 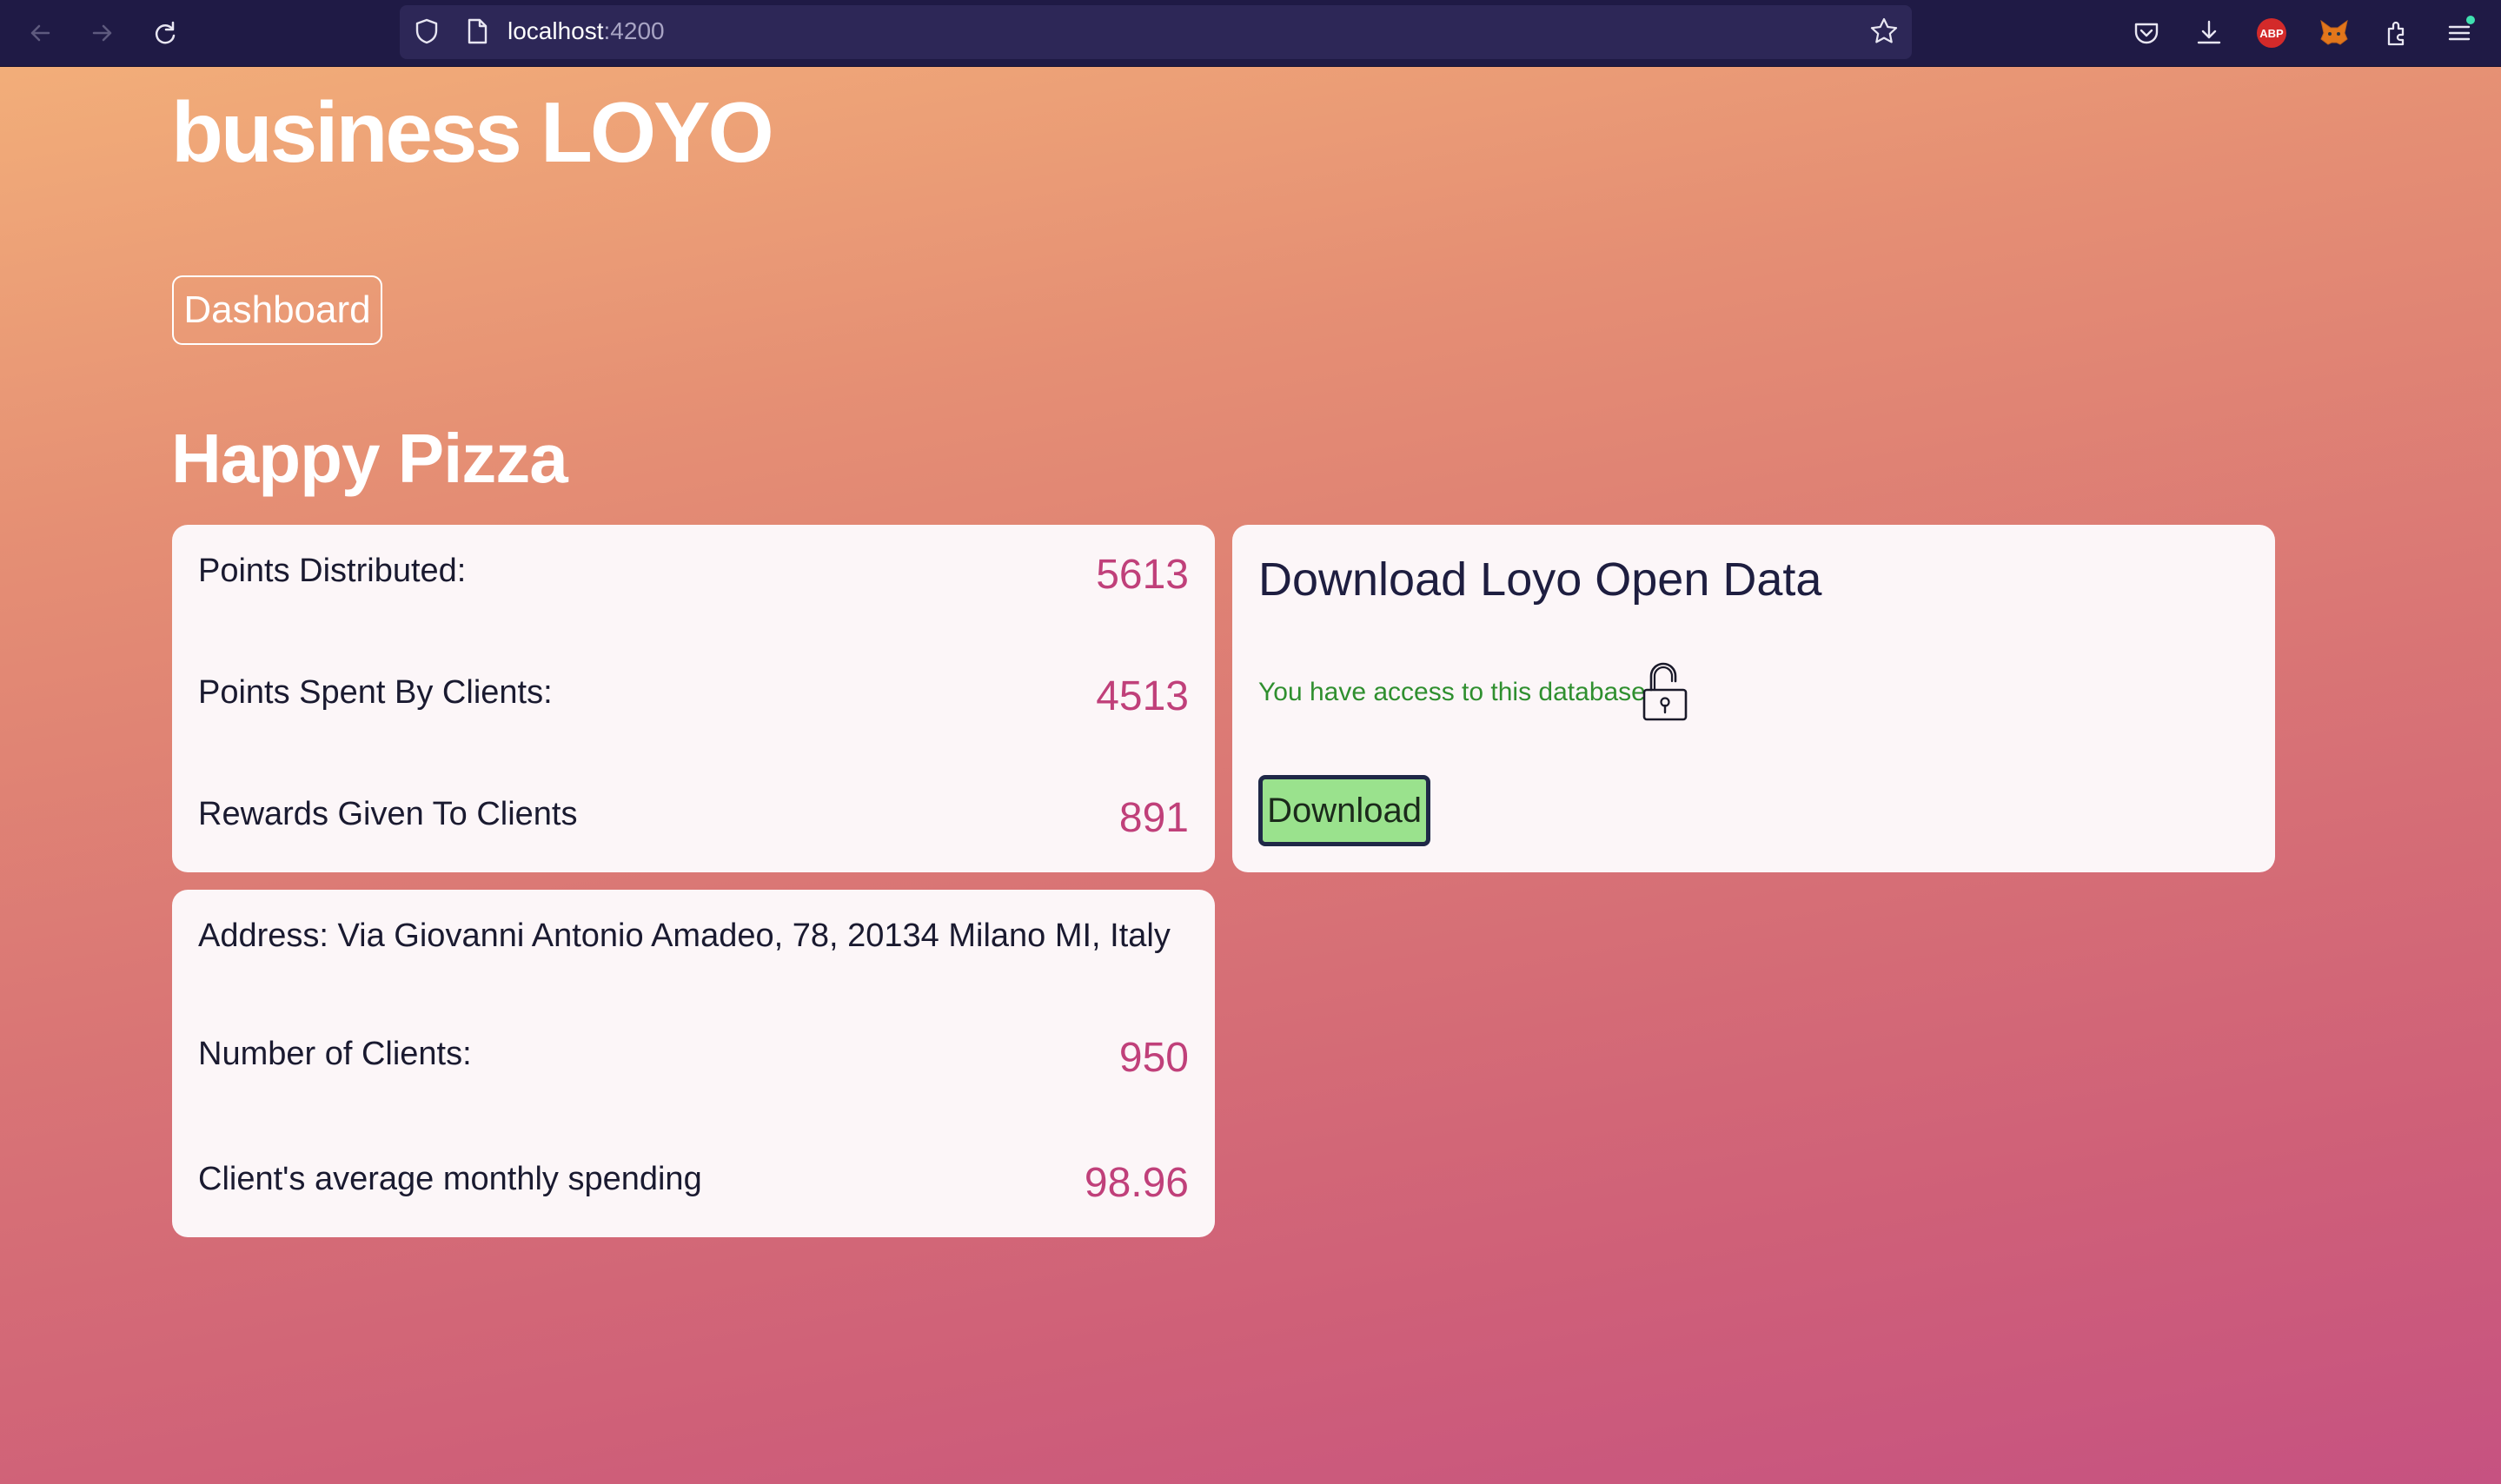 I want to click on avg-spending-label: Client's average monthly spending, so click(x=450, y=1179).